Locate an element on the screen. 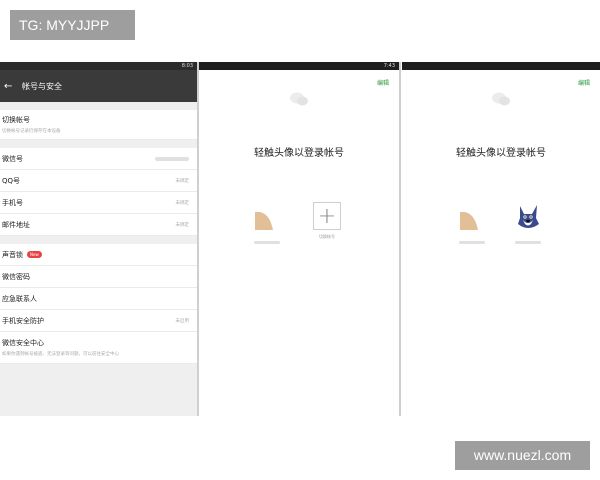  qq-label: QQ号 is located at coordinates (11, 180).